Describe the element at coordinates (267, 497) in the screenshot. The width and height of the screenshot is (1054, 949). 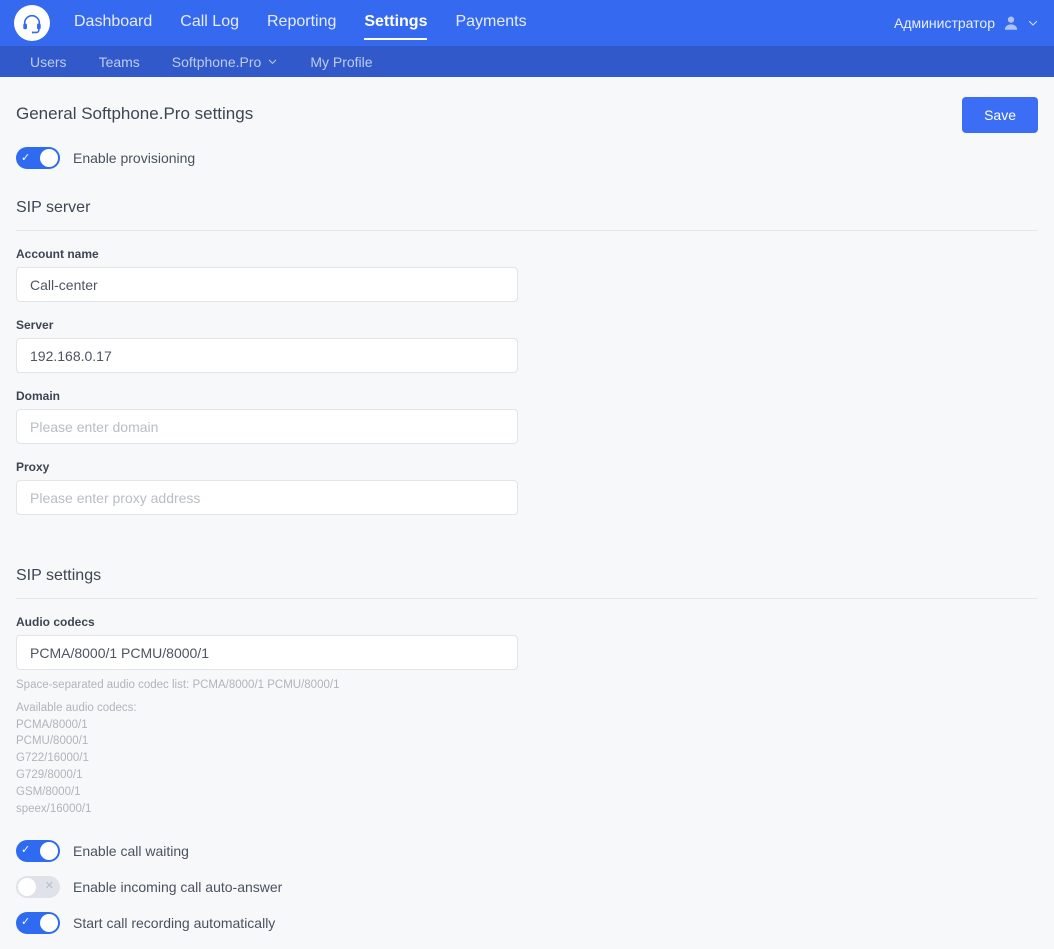
I see `proxy-input` at that location.